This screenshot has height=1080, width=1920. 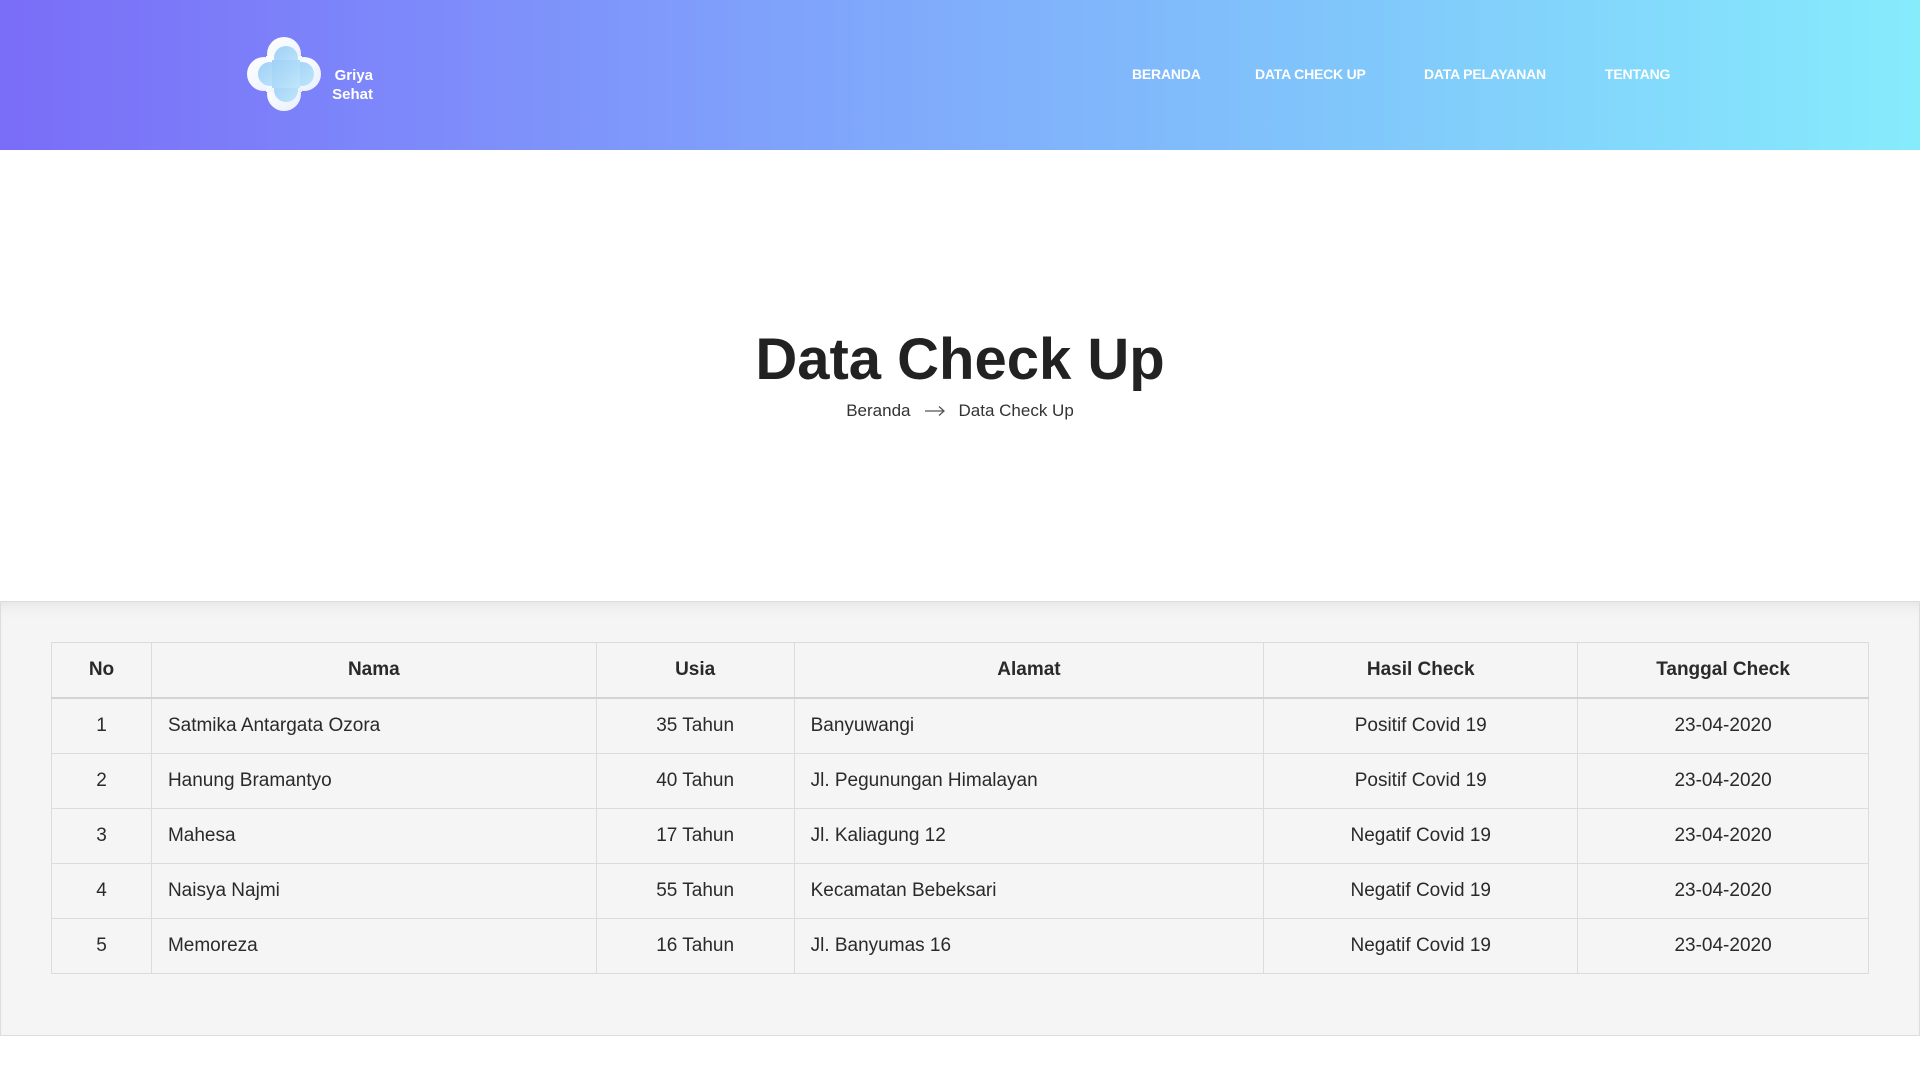 I want to click on column-header-nama: Nama, so click(x=373, y=670).